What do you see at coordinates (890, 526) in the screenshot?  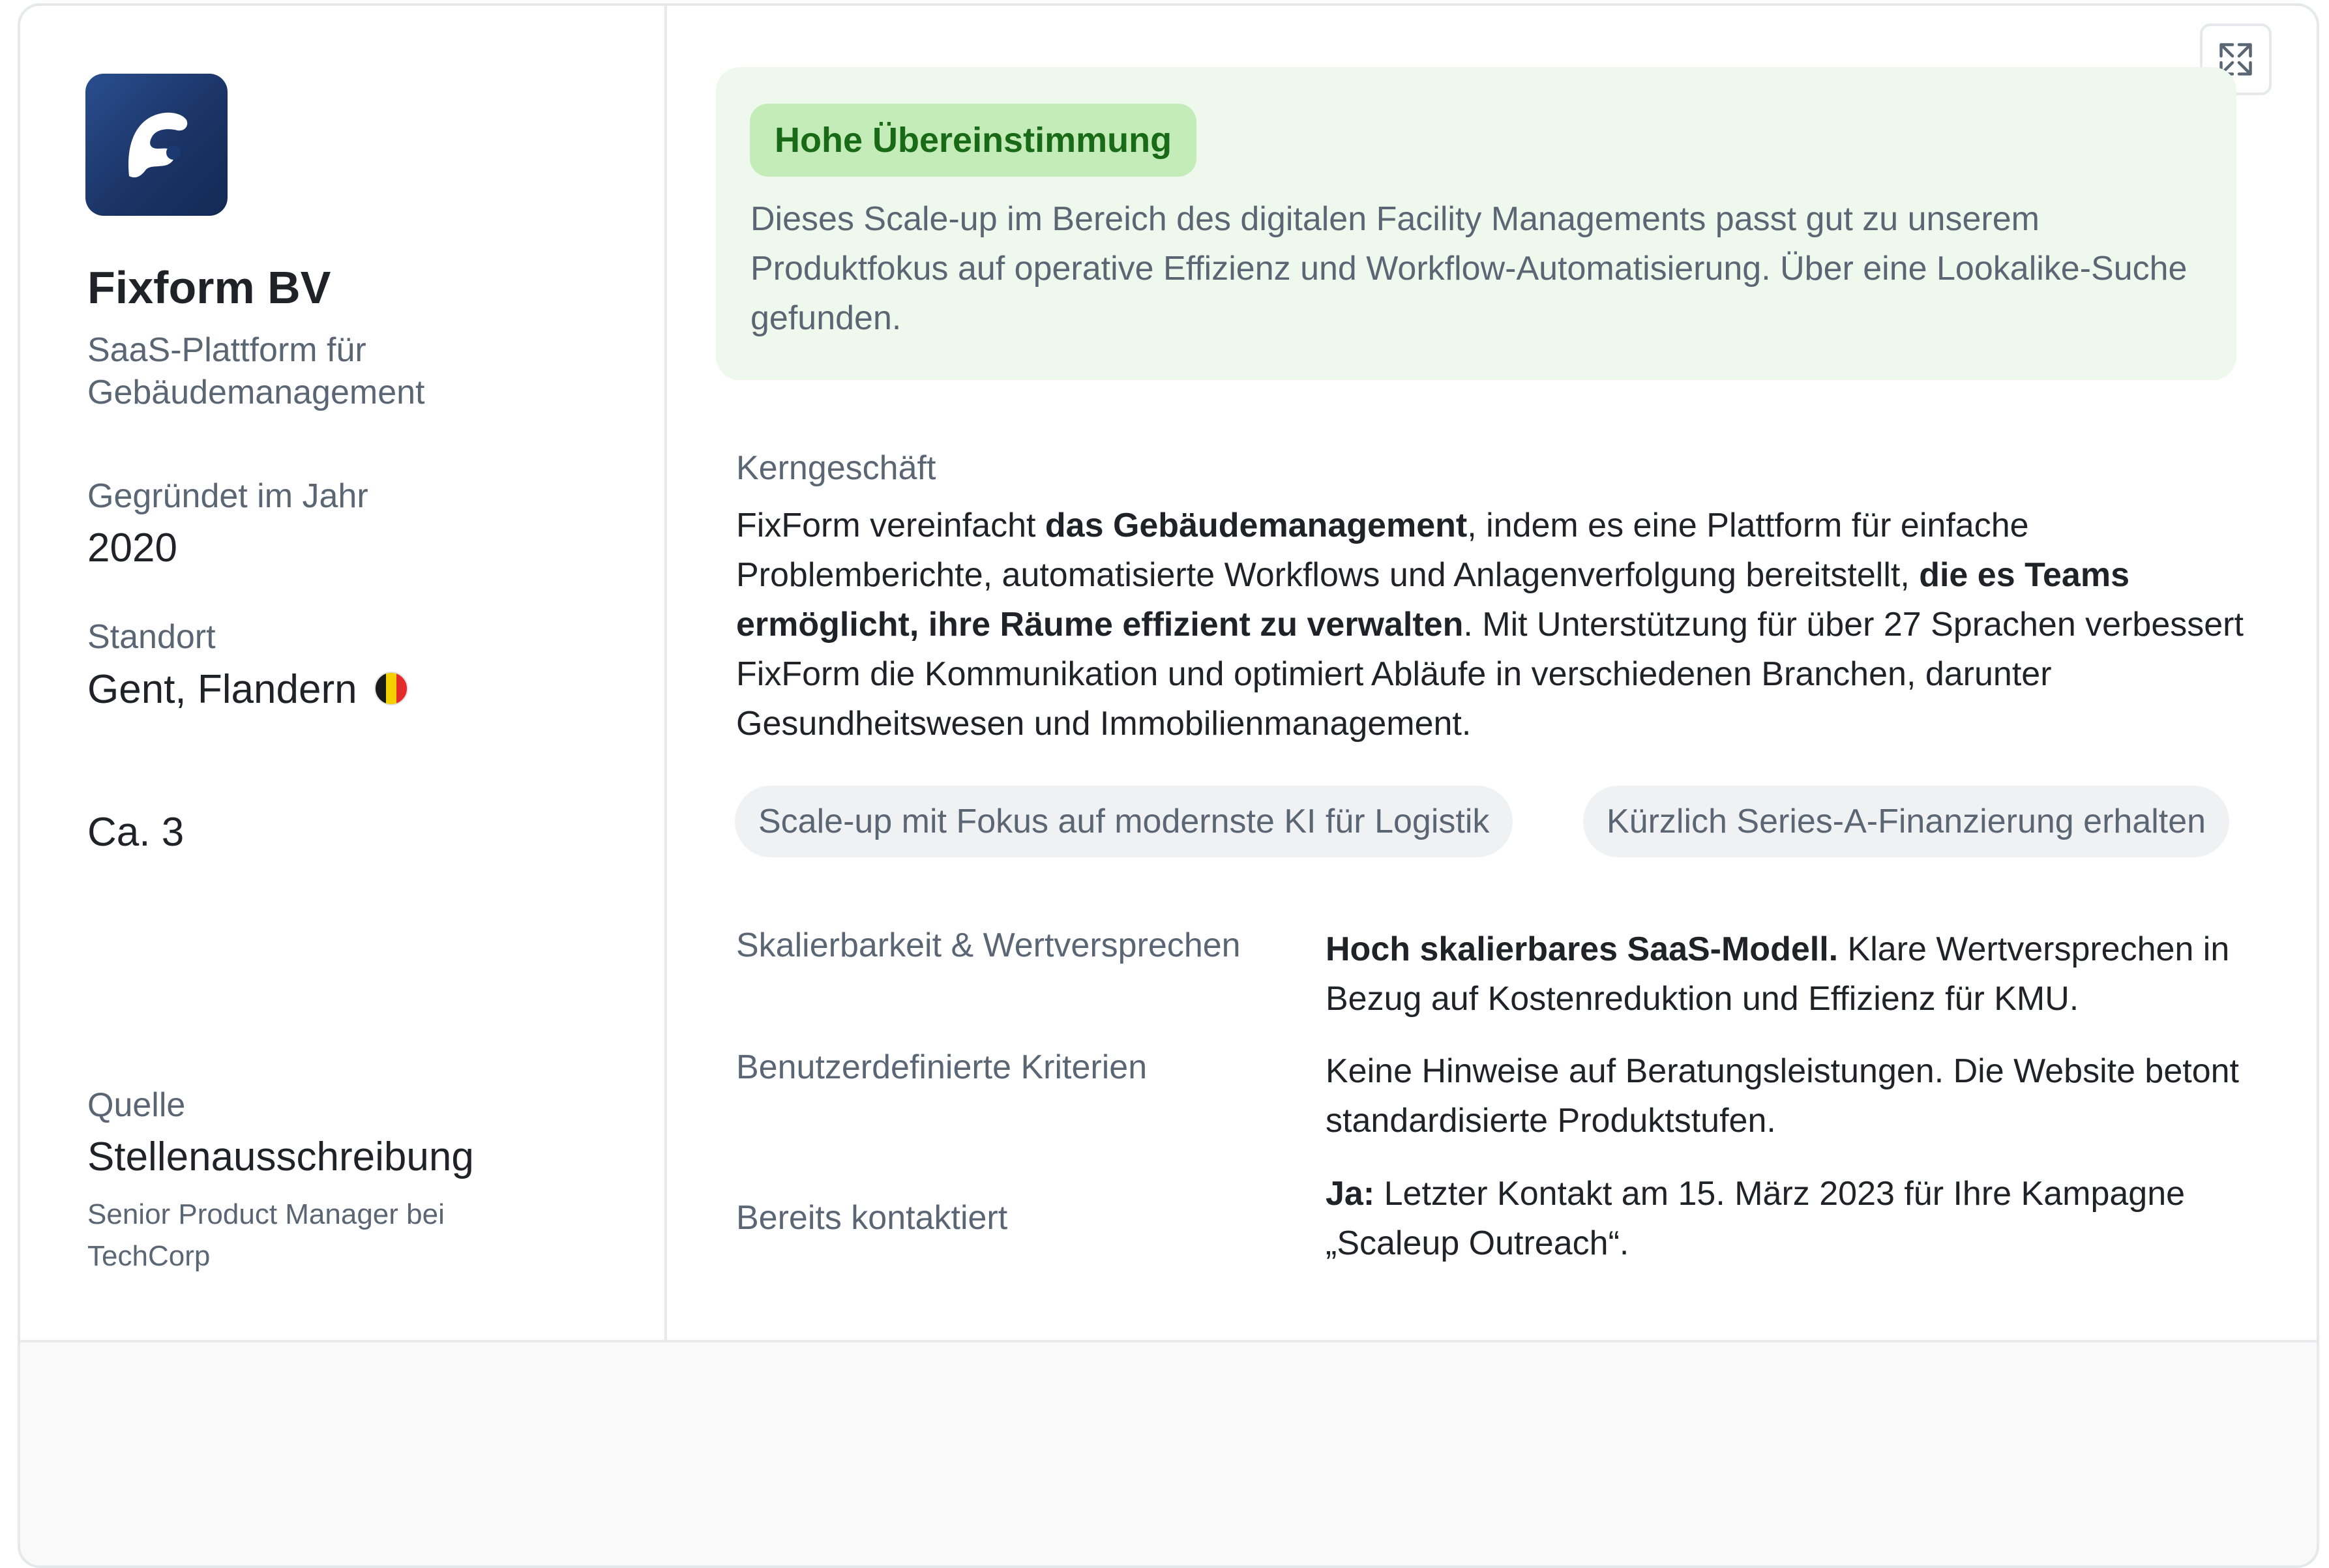 I see `core-text-part: FixForm vereinfacht` at bounding box center [890, 526].